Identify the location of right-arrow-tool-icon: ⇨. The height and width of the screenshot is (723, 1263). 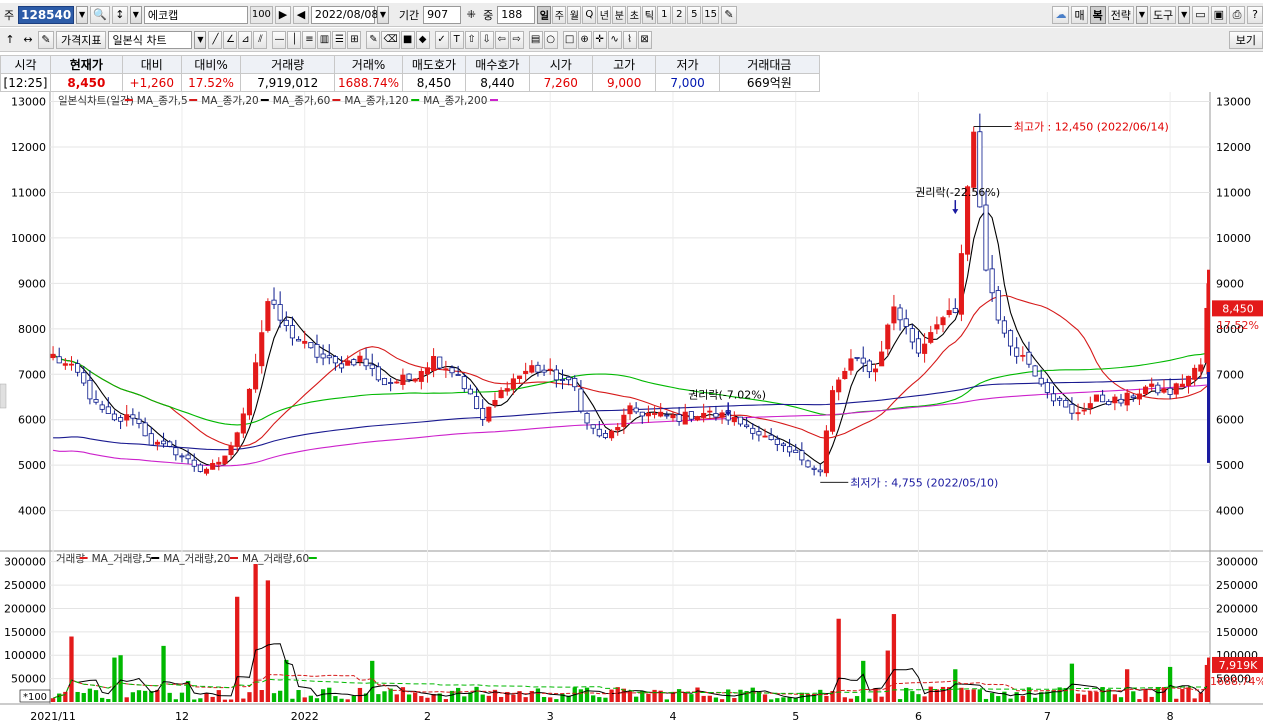
(516, 39).